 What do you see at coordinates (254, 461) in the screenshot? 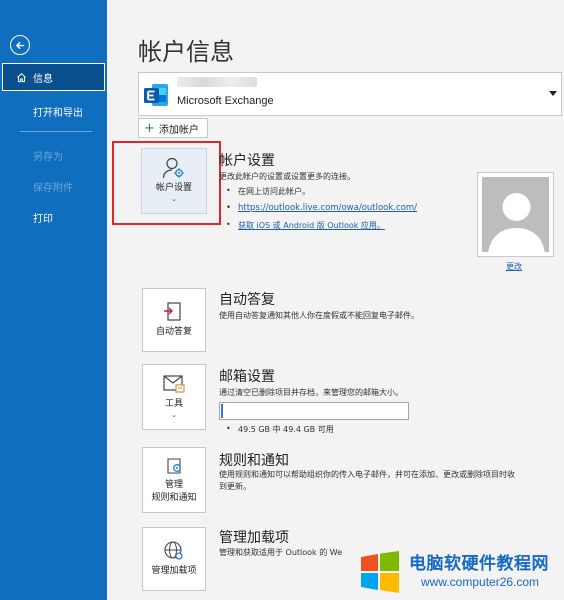
I see `rules-title: 规则和通知` at bounding box center [254, 461].